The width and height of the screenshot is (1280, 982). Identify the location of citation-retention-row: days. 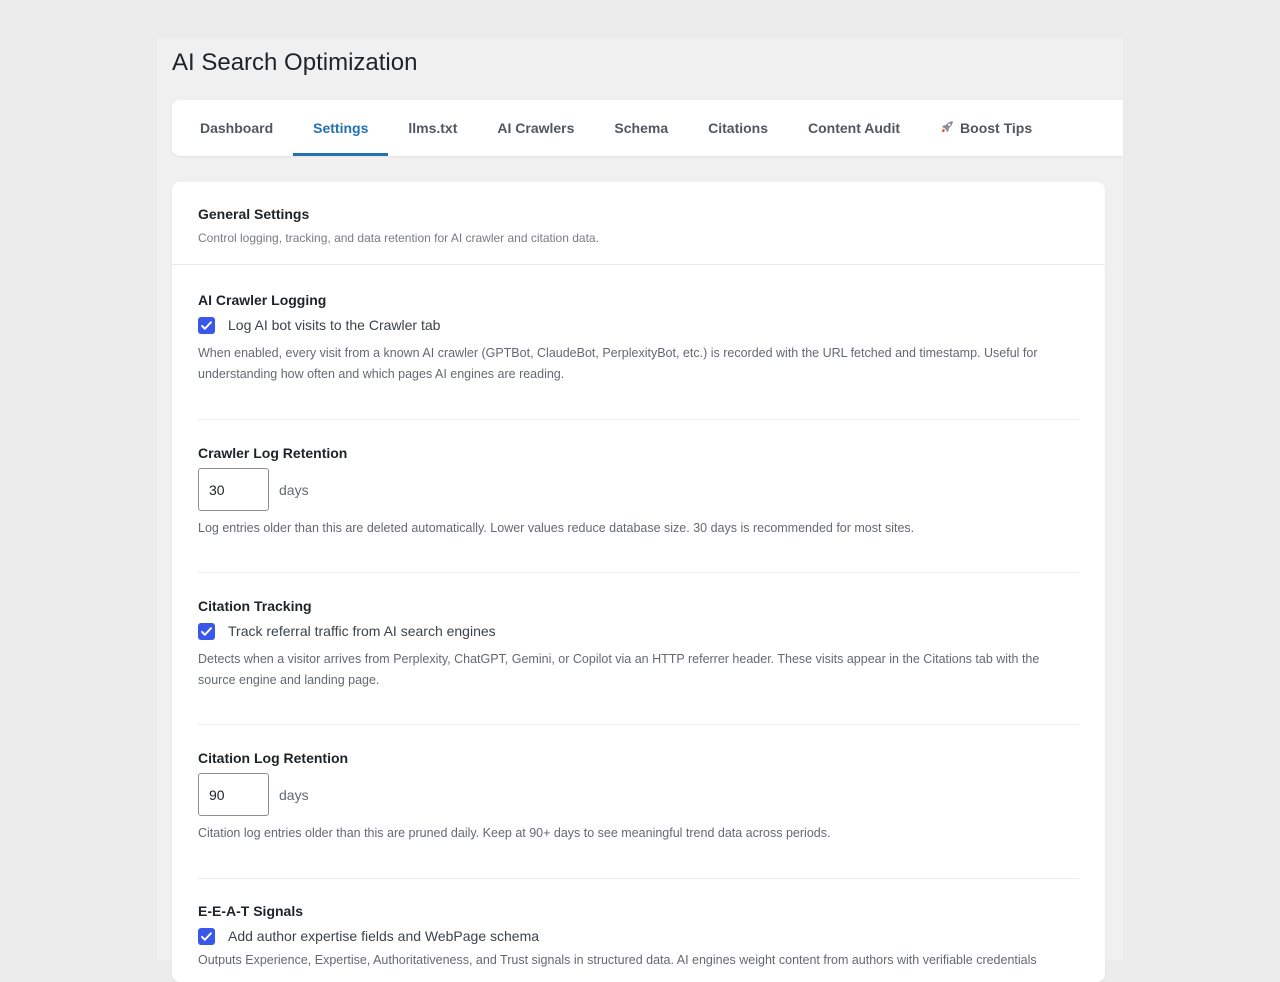
(638, 794).